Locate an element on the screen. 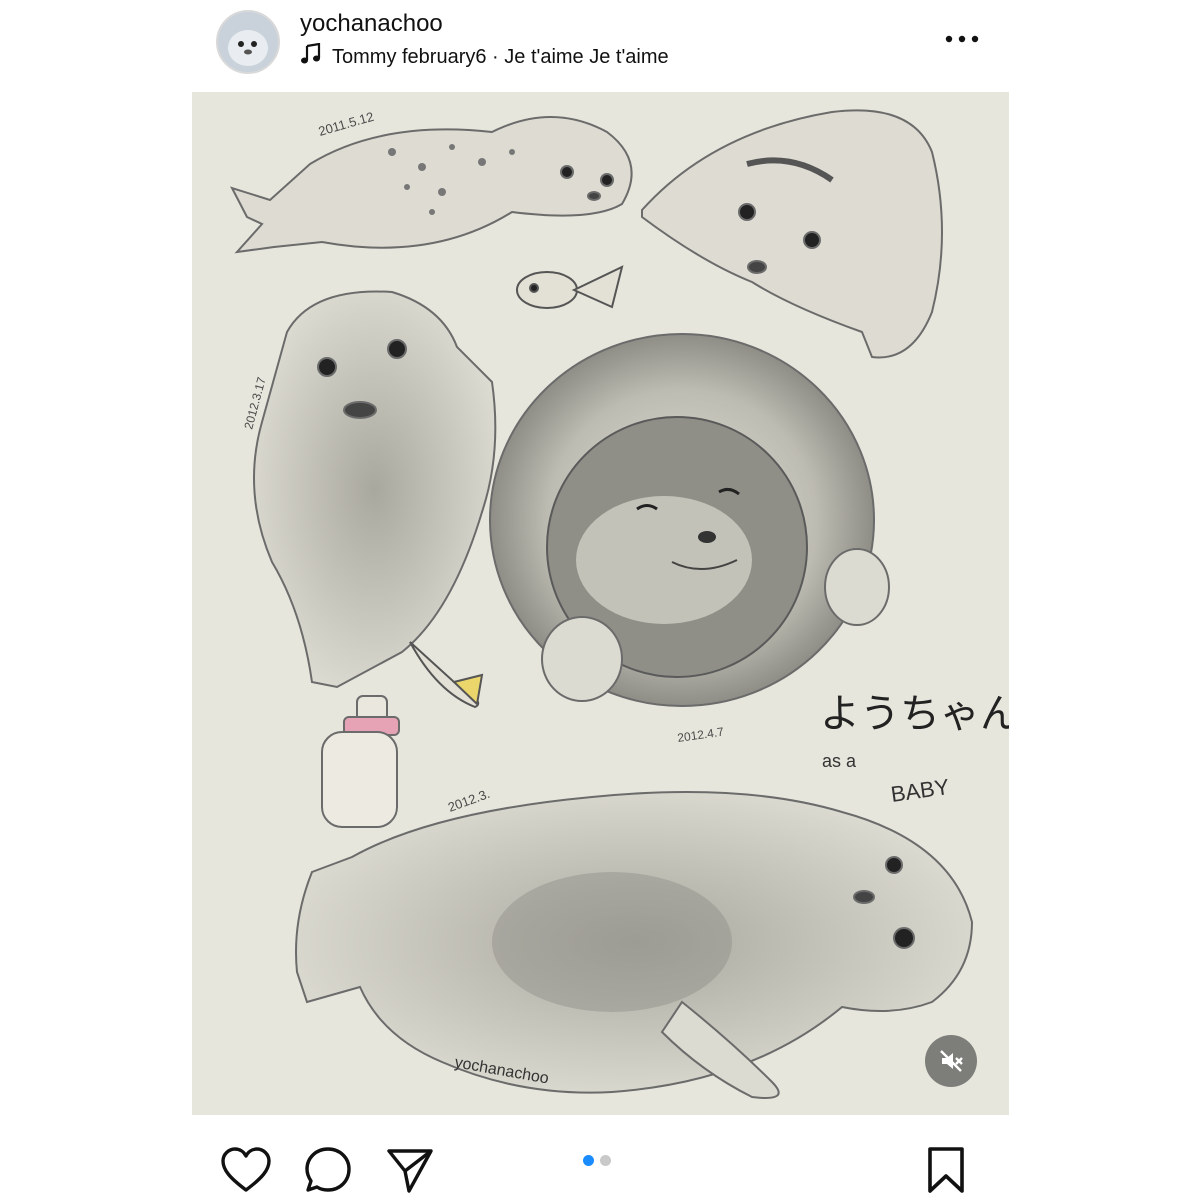 The image size is (1200, 1200). like-button is located at coordinates (246, 1170).